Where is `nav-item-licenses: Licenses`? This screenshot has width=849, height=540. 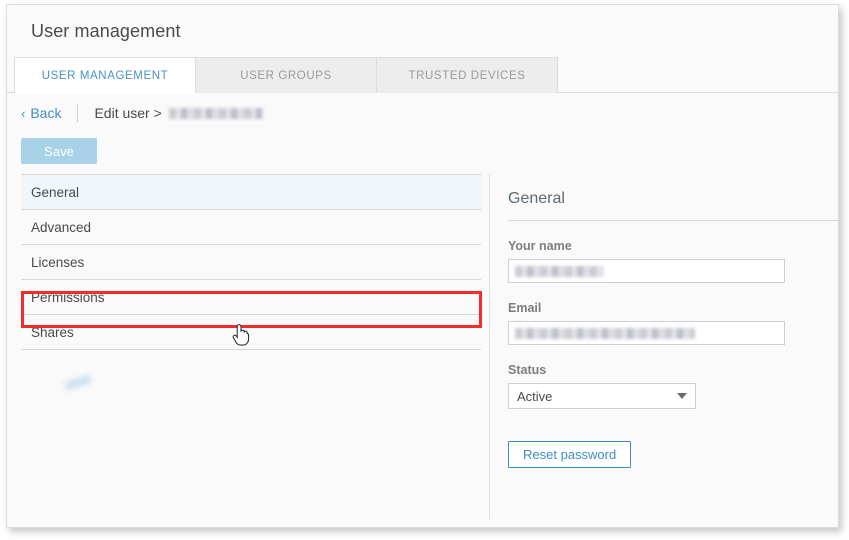 nav-item-licenses: Licenses is located at coordinates (251, 262).